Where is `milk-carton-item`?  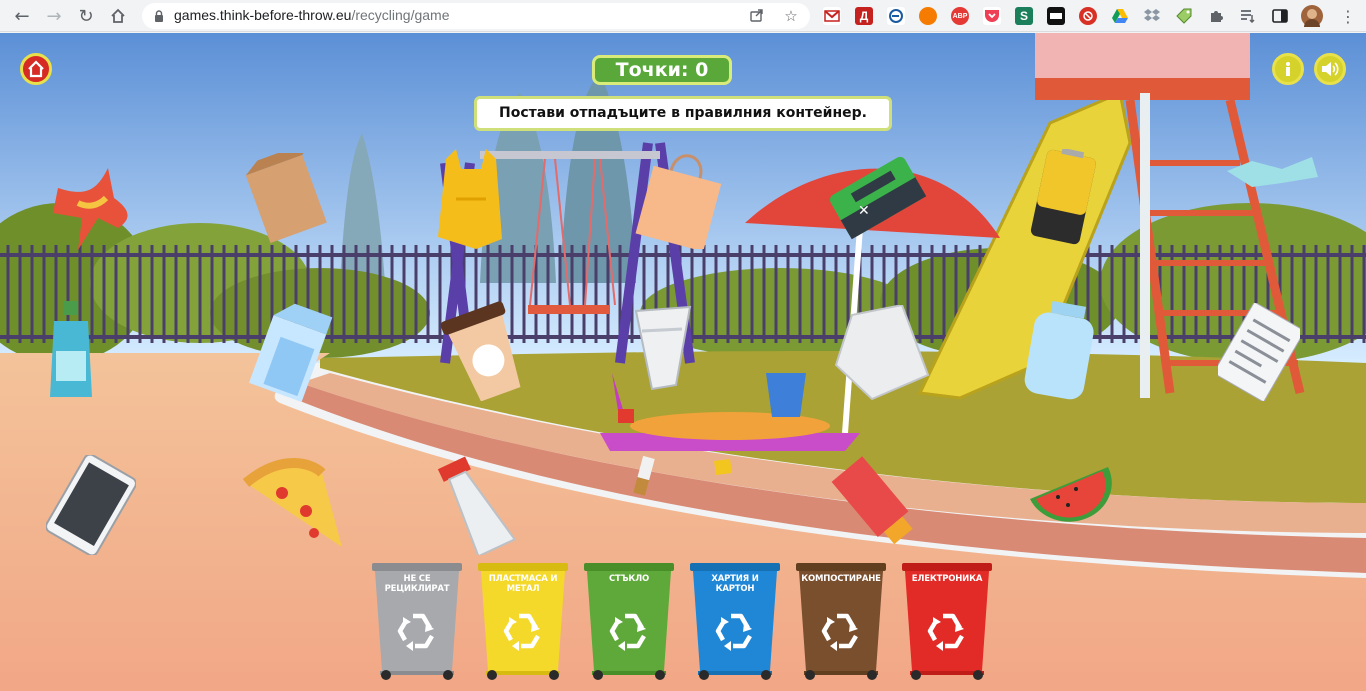 milk-carton-item is located at coordinates (290, 352).